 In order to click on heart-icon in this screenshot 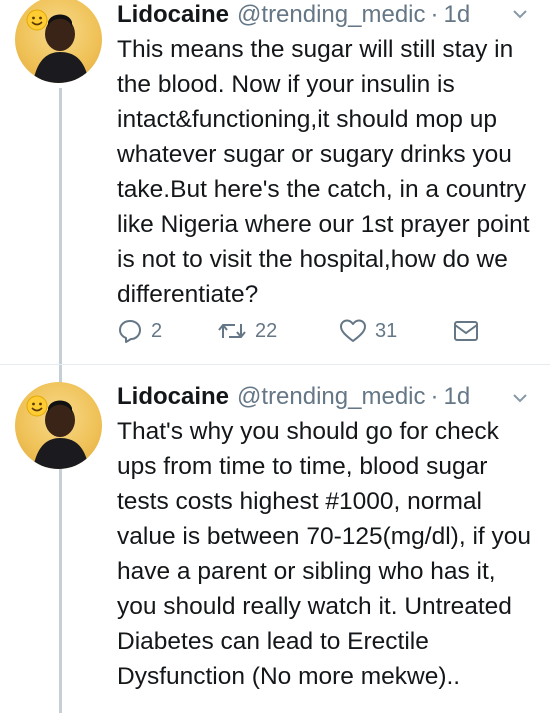, I will do `click(353, 330)`.